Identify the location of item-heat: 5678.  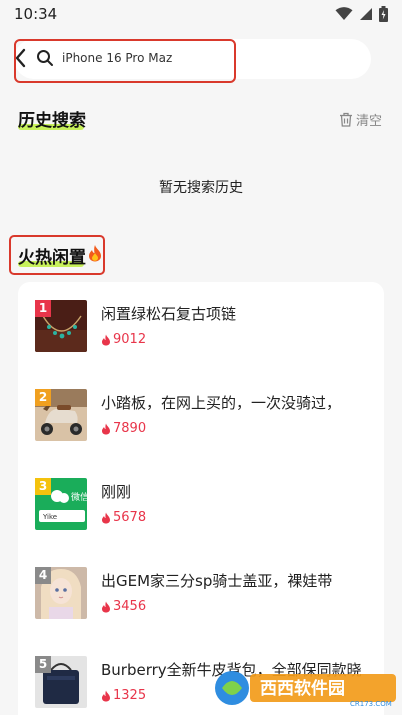
(123, 517).